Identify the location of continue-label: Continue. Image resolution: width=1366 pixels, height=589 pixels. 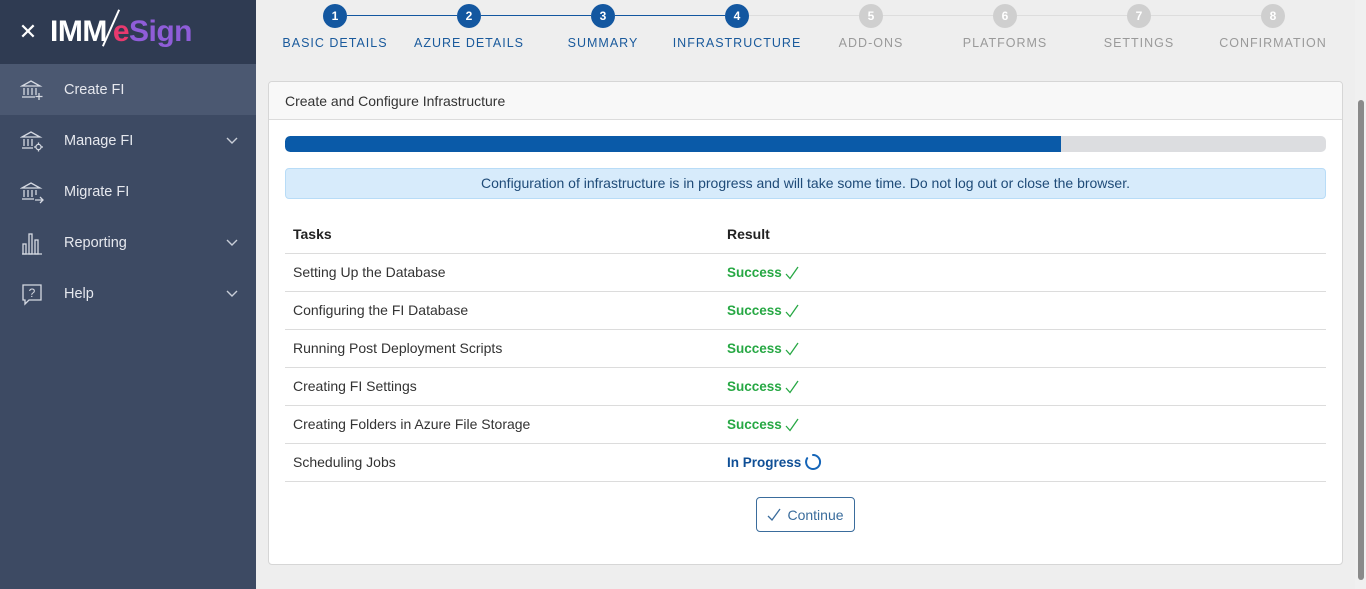
(815, 514).